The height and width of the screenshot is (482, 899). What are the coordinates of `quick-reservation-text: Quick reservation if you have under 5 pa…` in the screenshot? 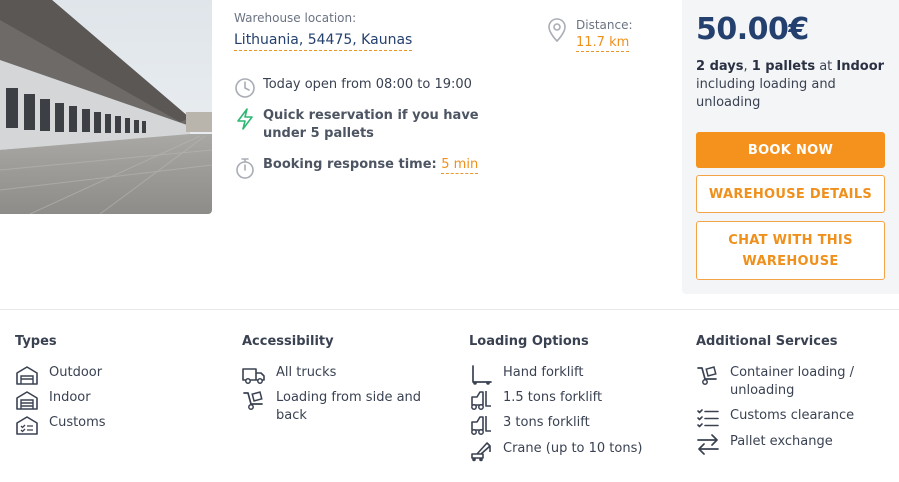 It's located at (371, 124).